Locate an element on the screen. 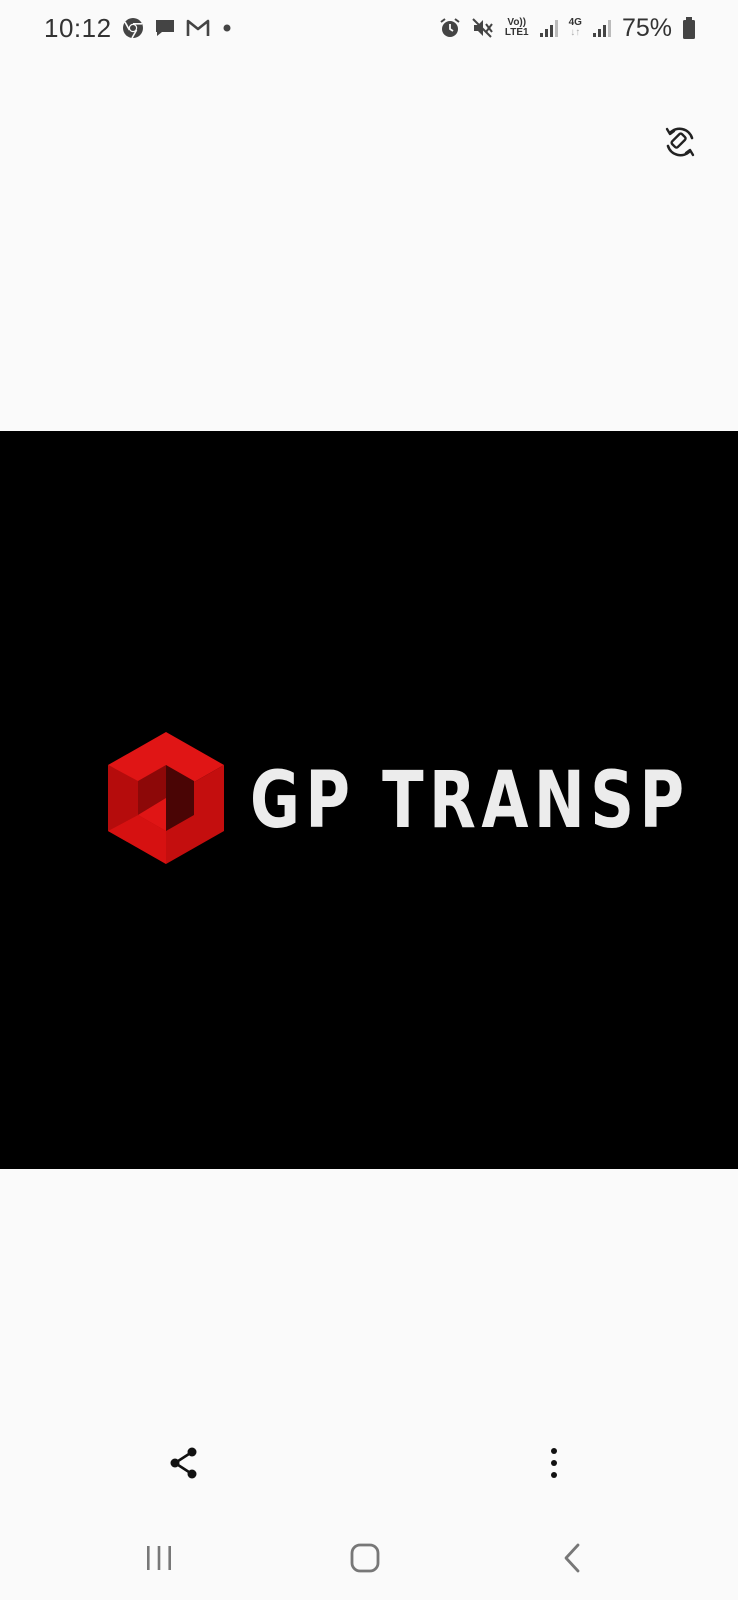 Image resolution: width=738 pixels, height=1600 pixels. bottom-action-bar is located at coordinates (369, 1465).